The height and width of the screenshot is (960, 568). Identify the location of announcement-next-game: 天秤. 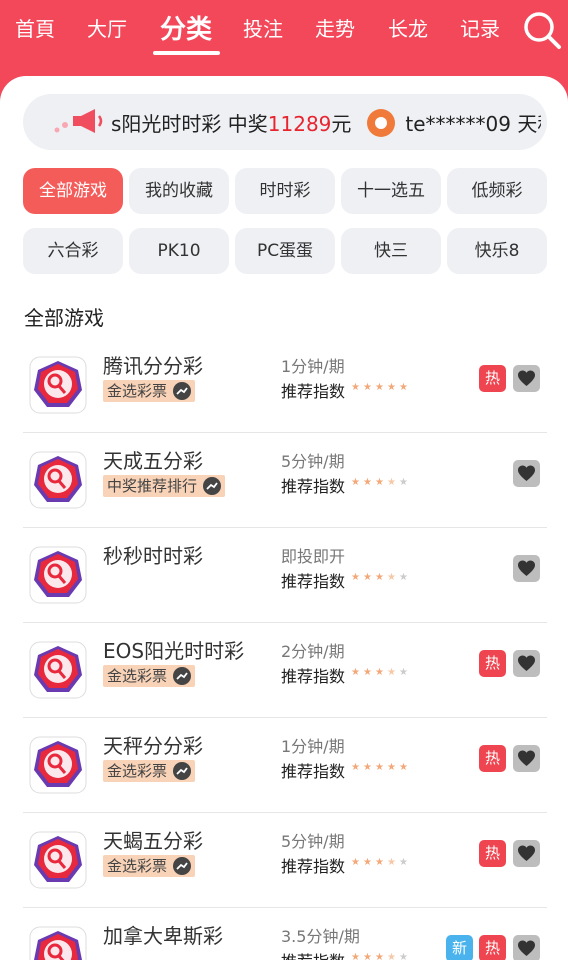
(529, 124).